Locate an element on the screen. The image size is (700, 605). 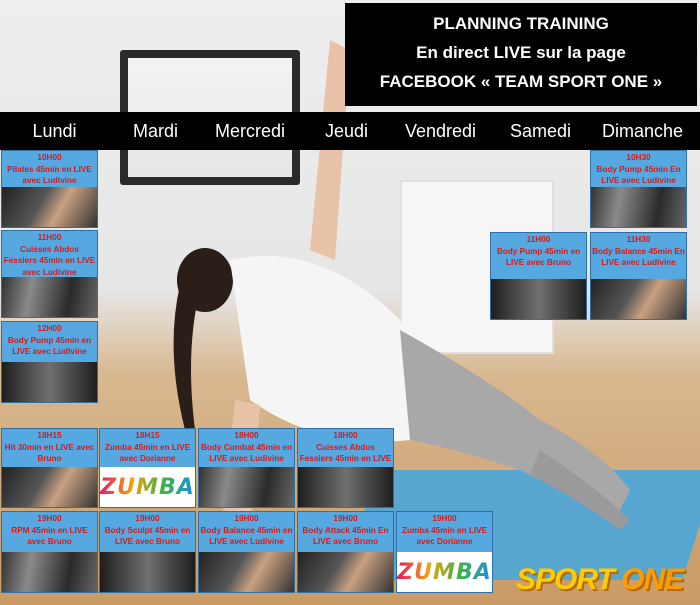
session-title: Body Attack 45min En LIVE avec Bruno is located at coordinates (345, 536).